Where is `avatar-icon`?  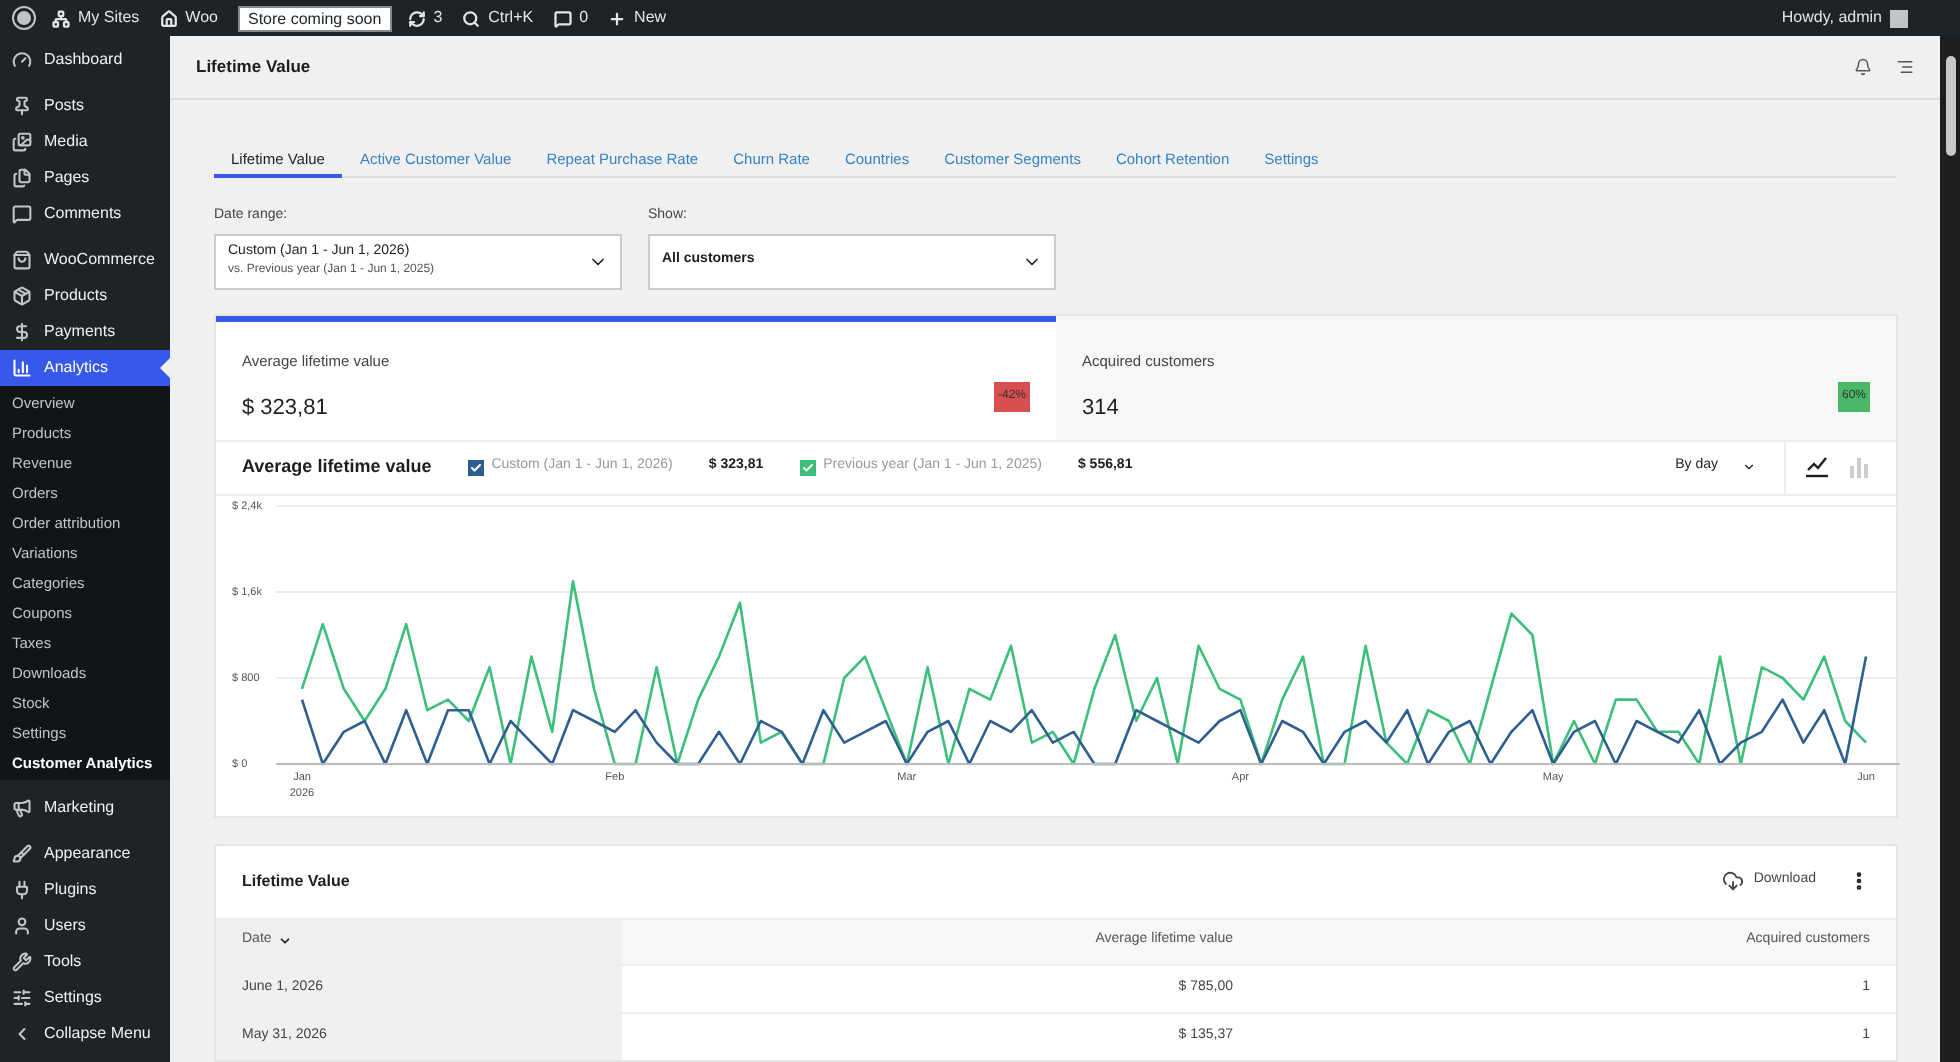
avatar-icon is located at coordinates (1899, 18).